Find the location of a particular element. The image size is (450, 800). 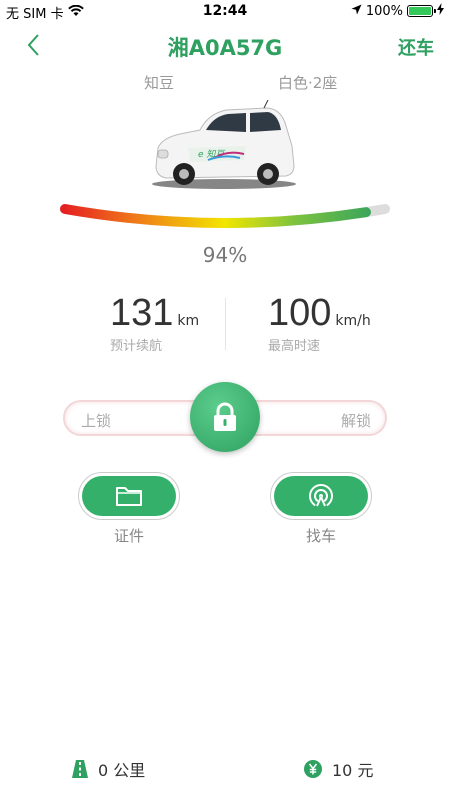

yuan-icon is located at coordinates (313, 769).